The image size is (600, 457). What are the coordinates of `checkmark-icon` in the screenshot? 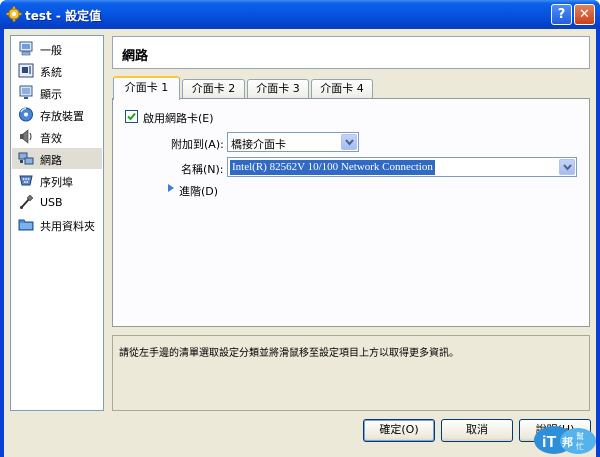 It's located at (131, 116).